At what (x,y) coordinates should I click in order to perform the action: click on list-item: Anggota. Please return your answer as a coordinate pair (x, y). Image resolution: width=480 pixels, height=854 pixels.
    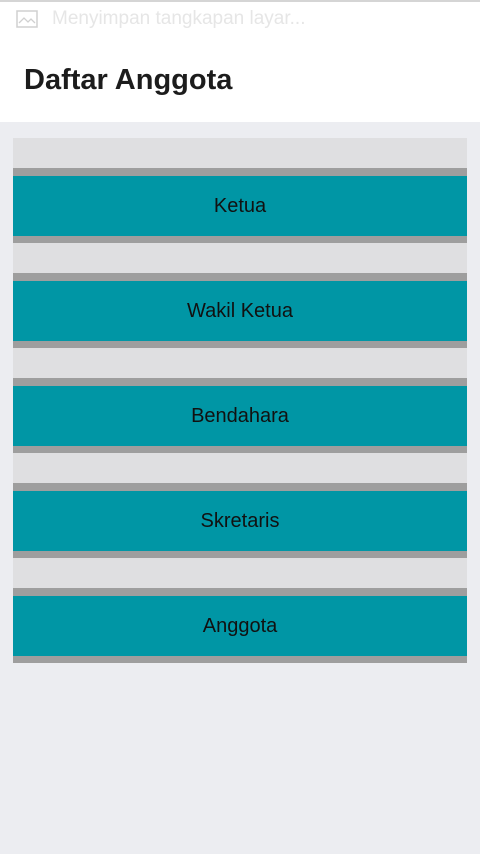
    Looking at the image, I should click on (240, 610).